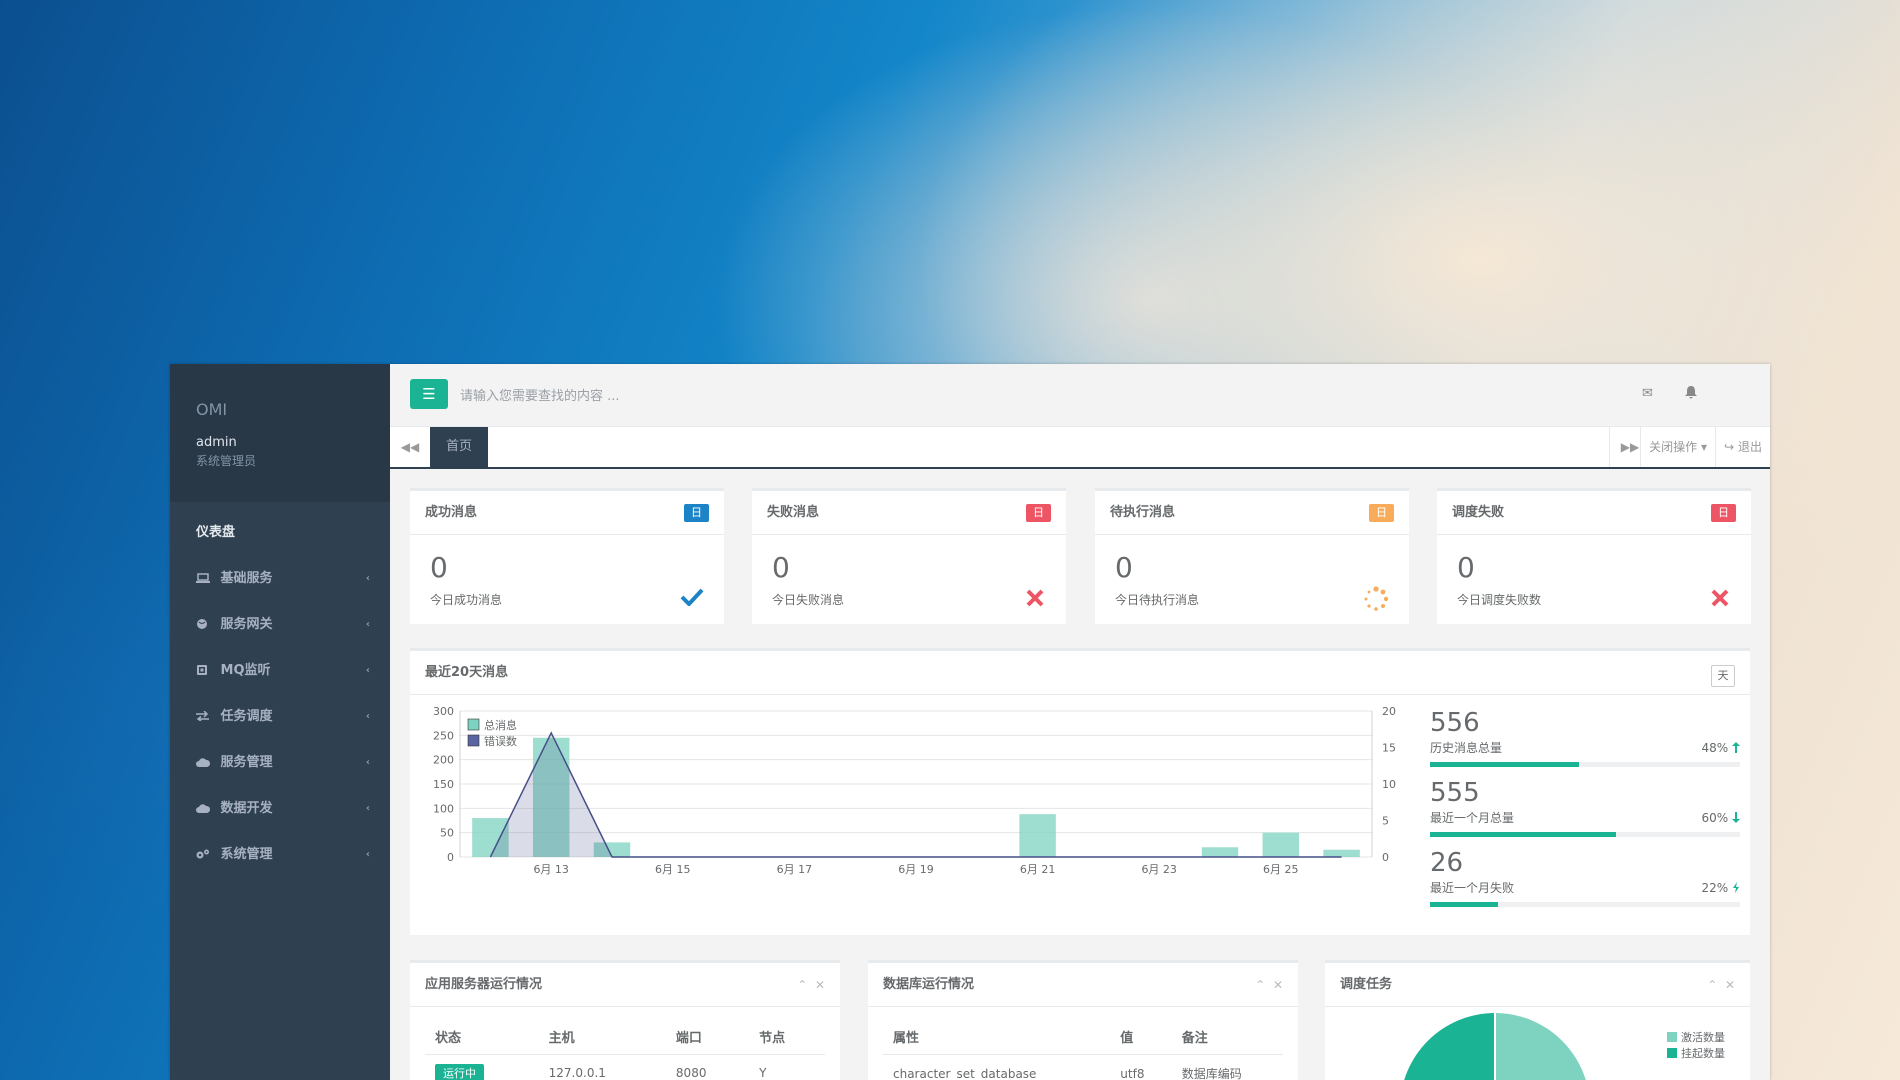 The image size is (1900, 1080). What do you see at coordinates (1721, 748) in the screenshot?
I see `kpi-percent: 48%` at bounding box center [1721, 748].